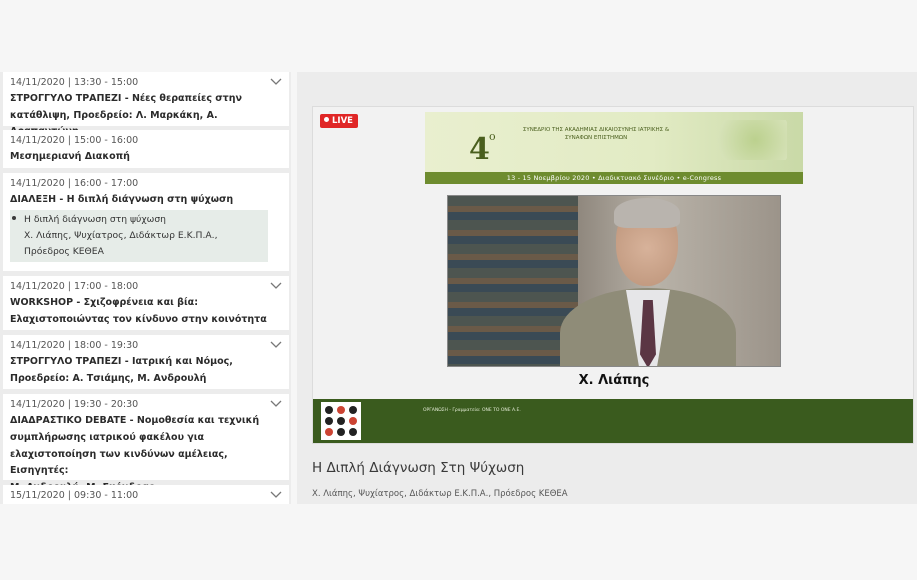  I want to click on session-datetime: 14/11/2020 | 17:00 - 18:00, so click(74, 286).